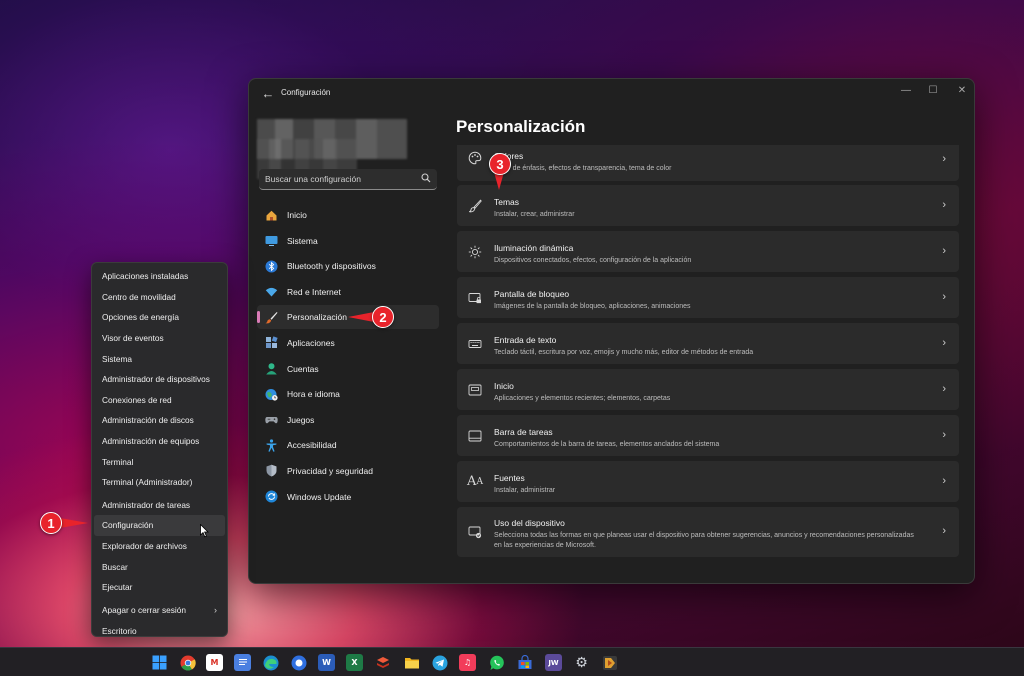  What do you see at coordinates (467, 662) in the screenshot?
I see `music-icon: ♫` at bounding box center [467, 662].